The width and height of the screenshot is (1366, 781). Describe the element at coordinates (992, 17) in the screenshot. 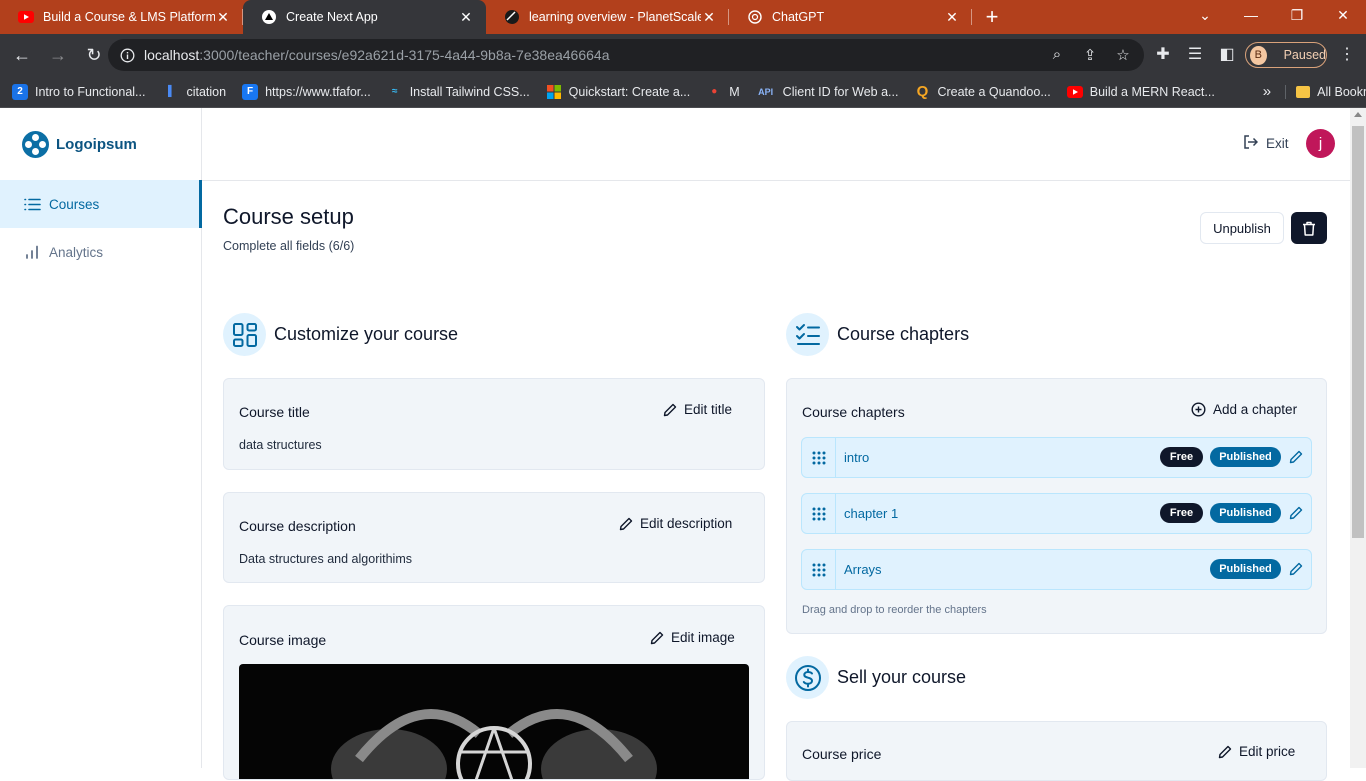

I see `new-tab-button: +` at that location.